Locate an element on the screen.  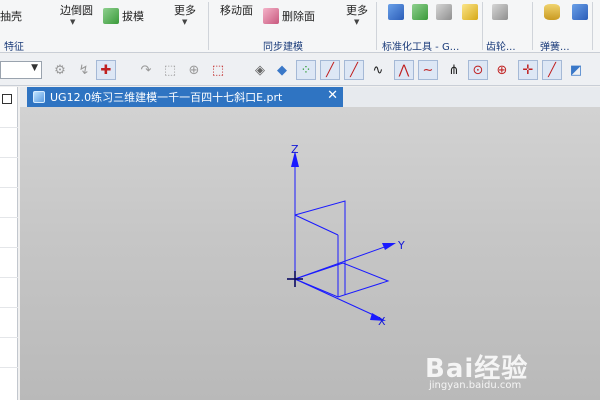
shell-label: 抽壳 is located at coordinates (11, 16).